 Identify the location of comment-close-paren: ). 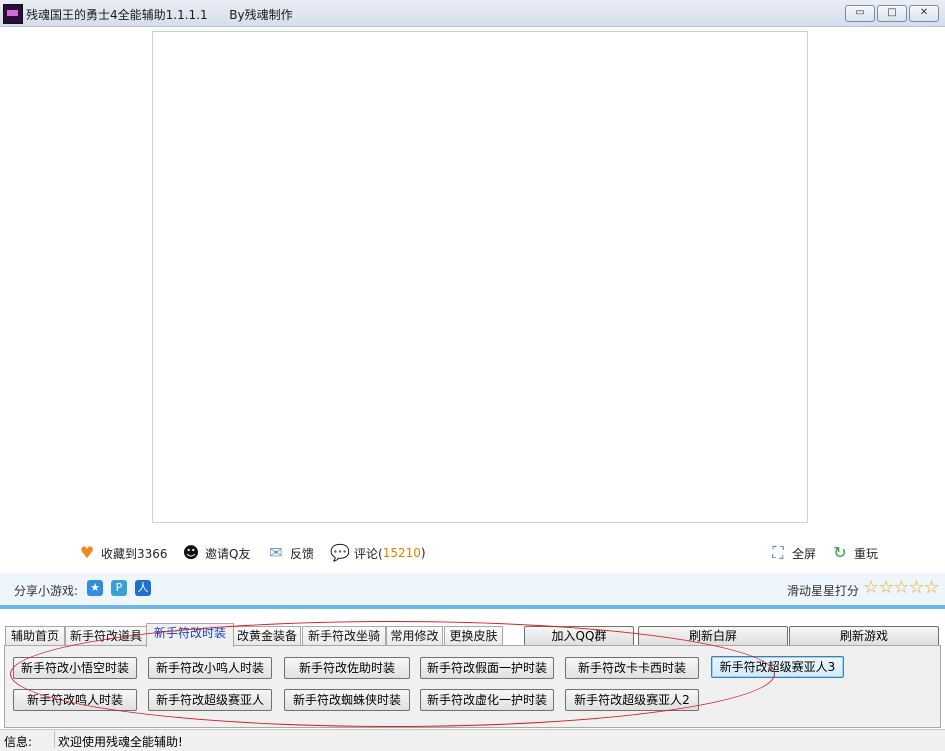
(423, 553).